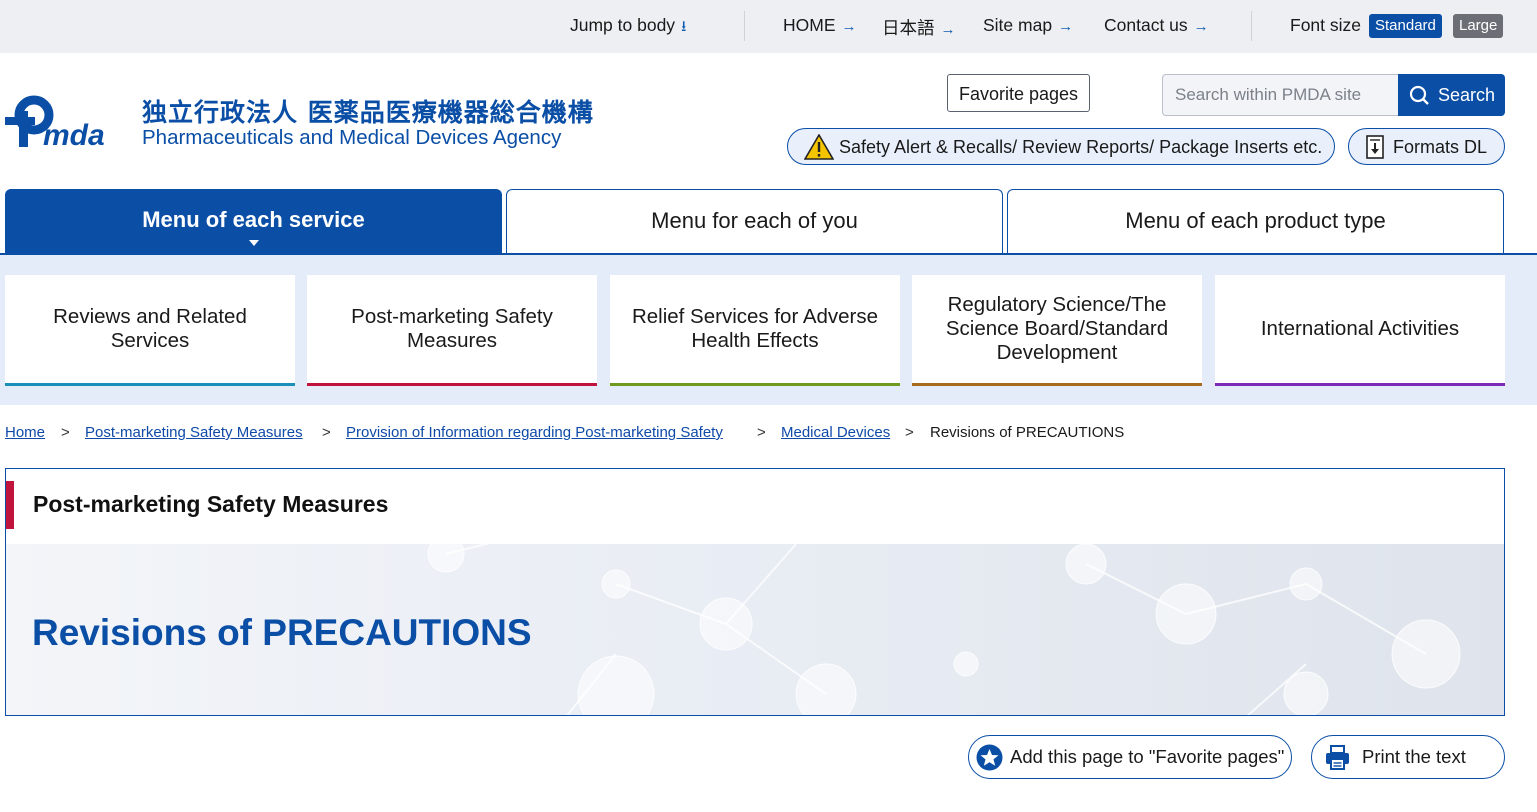 The height and width of the screenshot is (812, 1537). What do you see at coordinates (809, 25) in the screenshot?
I see `home-label: HOME` at bounding box center [809, 25].